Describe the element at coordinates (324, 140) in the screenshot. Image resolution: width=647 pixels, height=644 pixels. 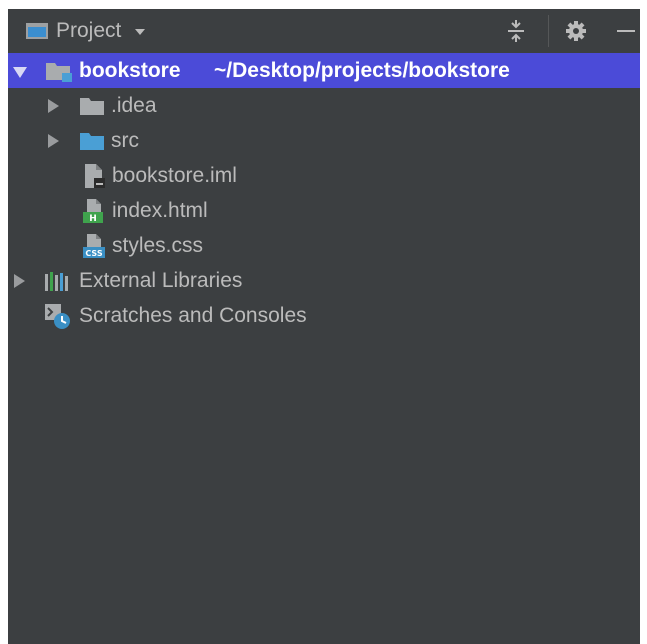
I see `tree-item-src: src` at that location.